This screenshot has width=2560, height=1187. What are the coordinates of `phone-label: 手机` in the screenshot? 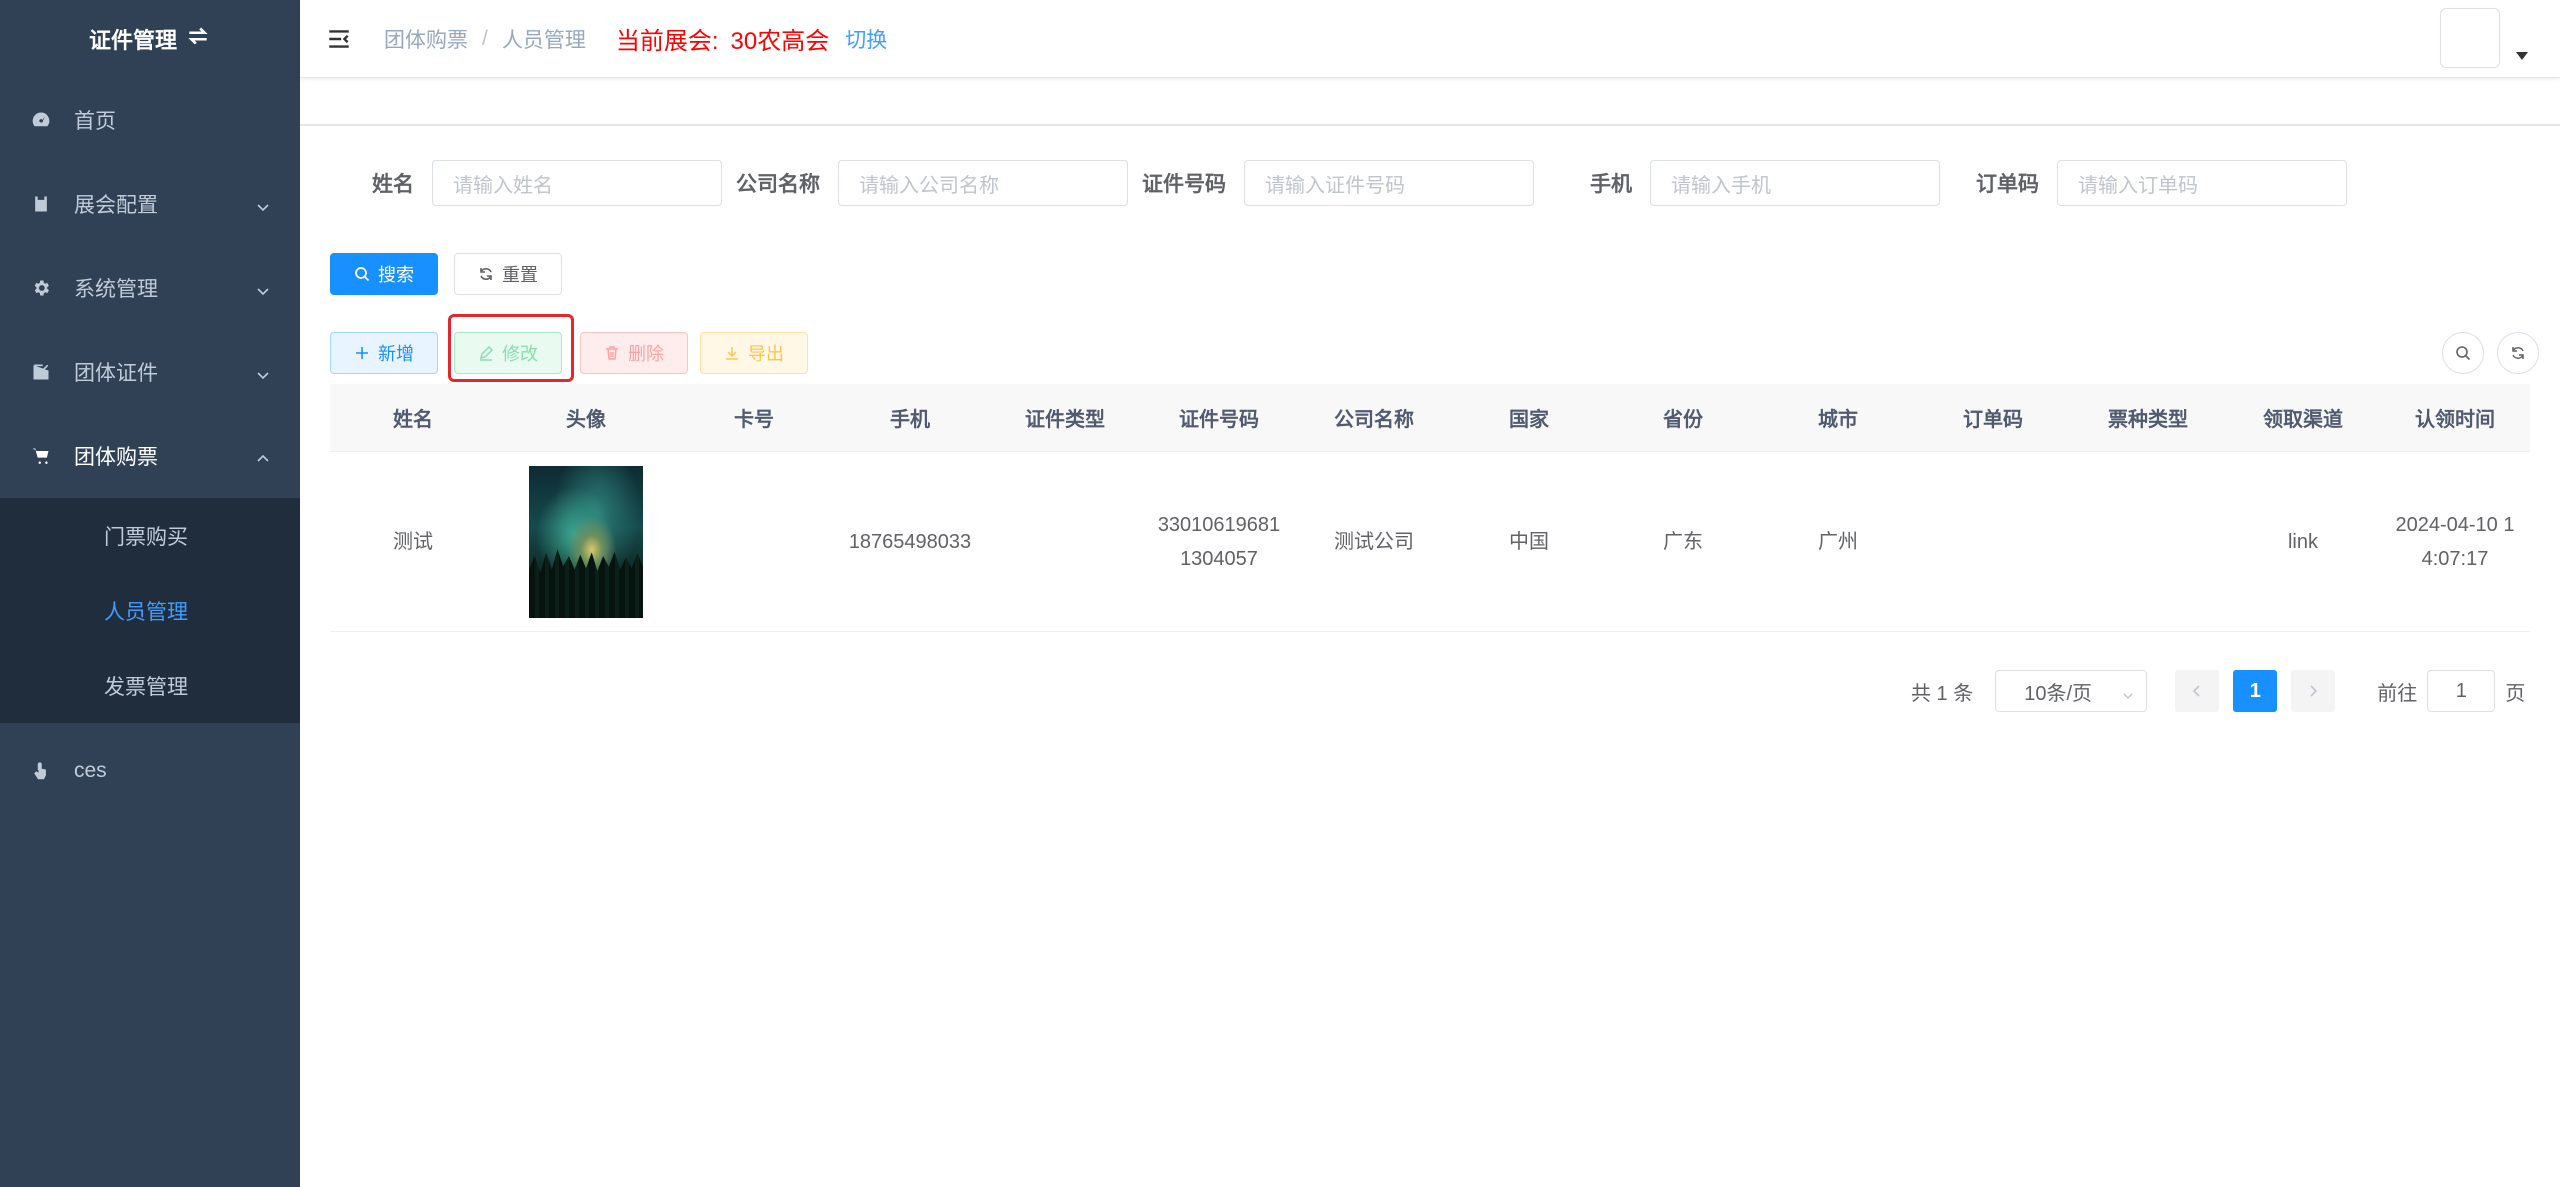 It's located at (1611, 184).